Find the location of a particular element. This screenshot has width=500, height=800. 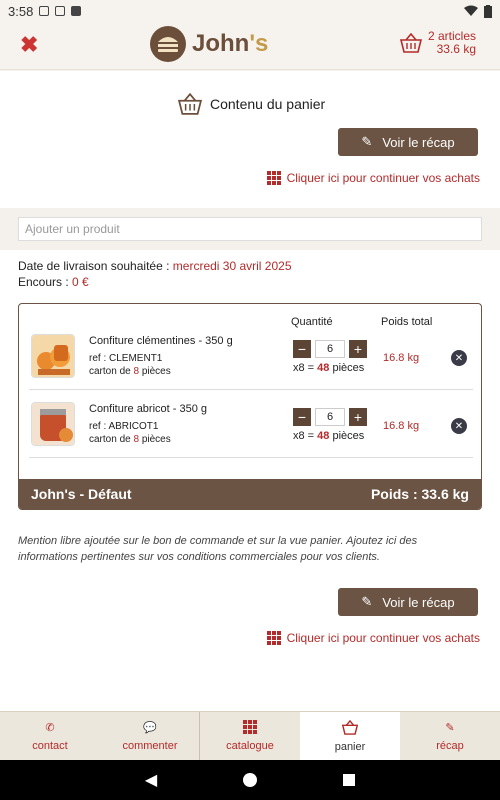

save-icon is located at coordinates (76, 11).